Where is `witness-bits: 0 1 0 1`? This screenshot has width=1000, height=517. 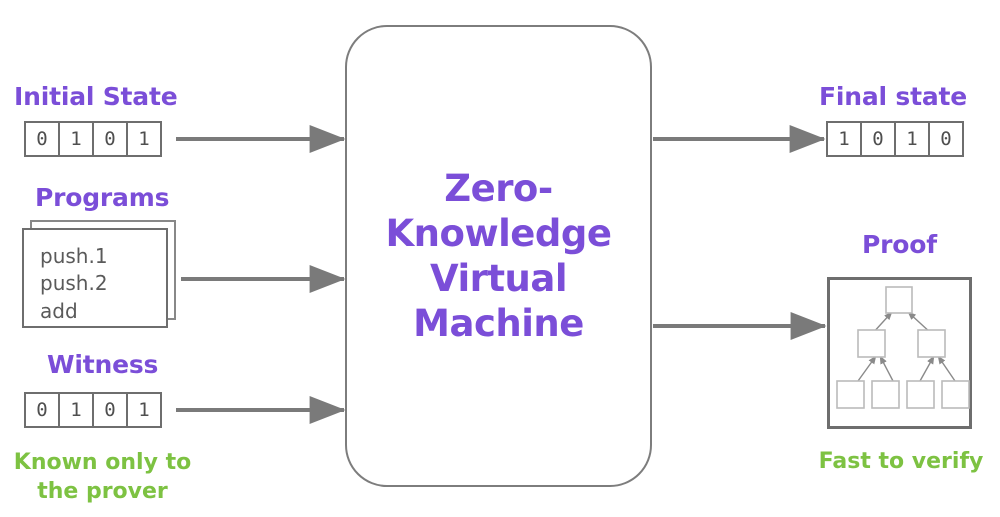 witness-bits: 0 1 0 1 is located at coordinates (93, 410).